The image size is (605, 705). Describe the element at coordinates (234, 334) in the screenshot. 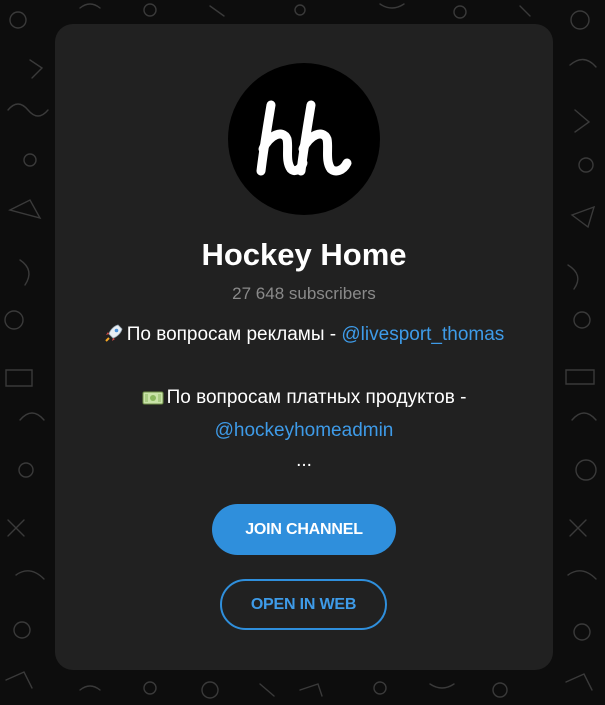

I see `description-ads-text: По вопросам рекламы -` at that location.